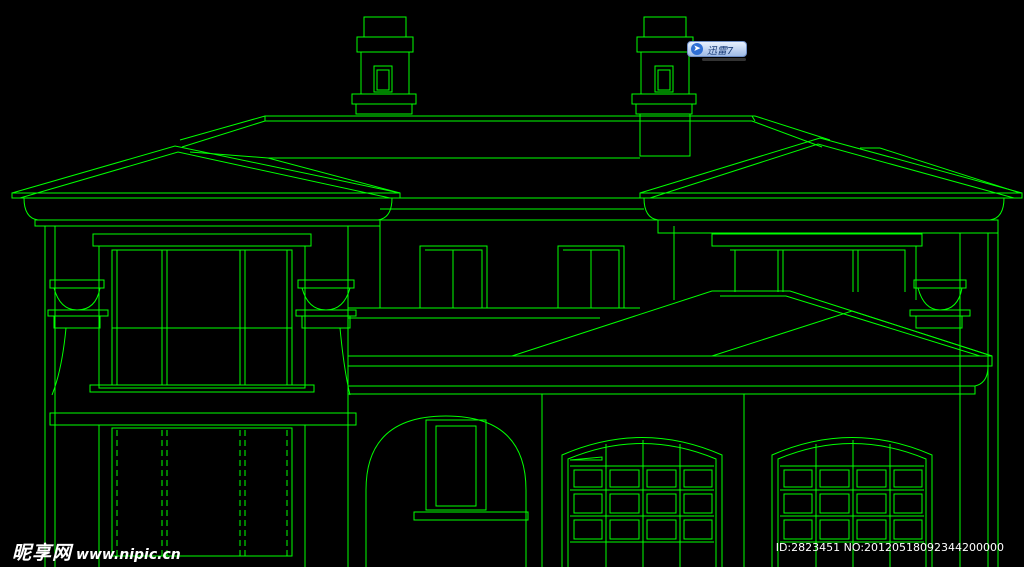  Describe the element at coordinates (128, 555) in the screenshot. I see `watermark-url: www.nipic.cn` at that location.